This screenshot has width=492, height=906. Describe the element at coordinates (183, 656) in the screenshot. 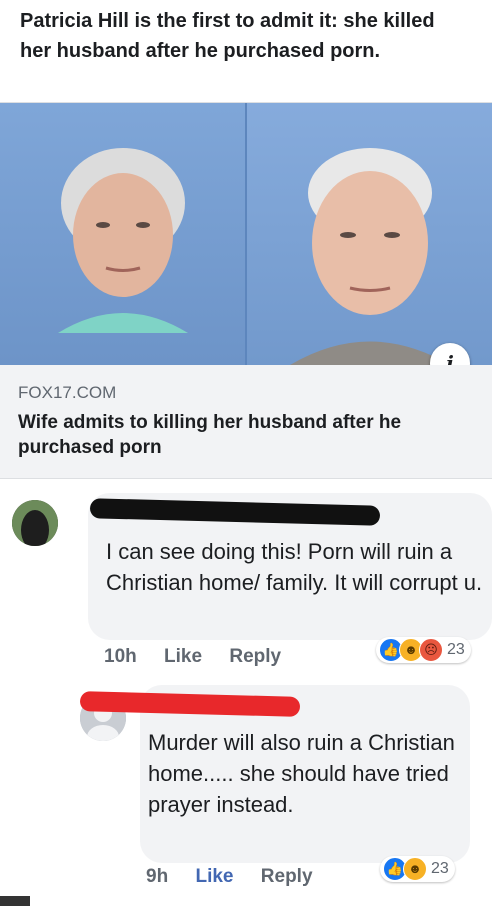

I see `like-button: Like` at that location.